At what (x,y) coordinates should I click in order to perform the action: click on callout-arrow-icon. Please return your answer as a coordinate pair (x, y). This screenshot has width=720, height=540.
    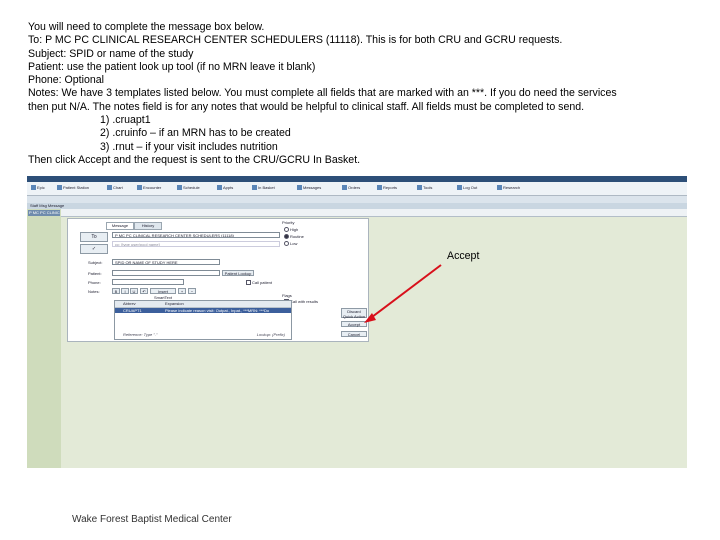
    Looking at the image, I should click on (403, 293).